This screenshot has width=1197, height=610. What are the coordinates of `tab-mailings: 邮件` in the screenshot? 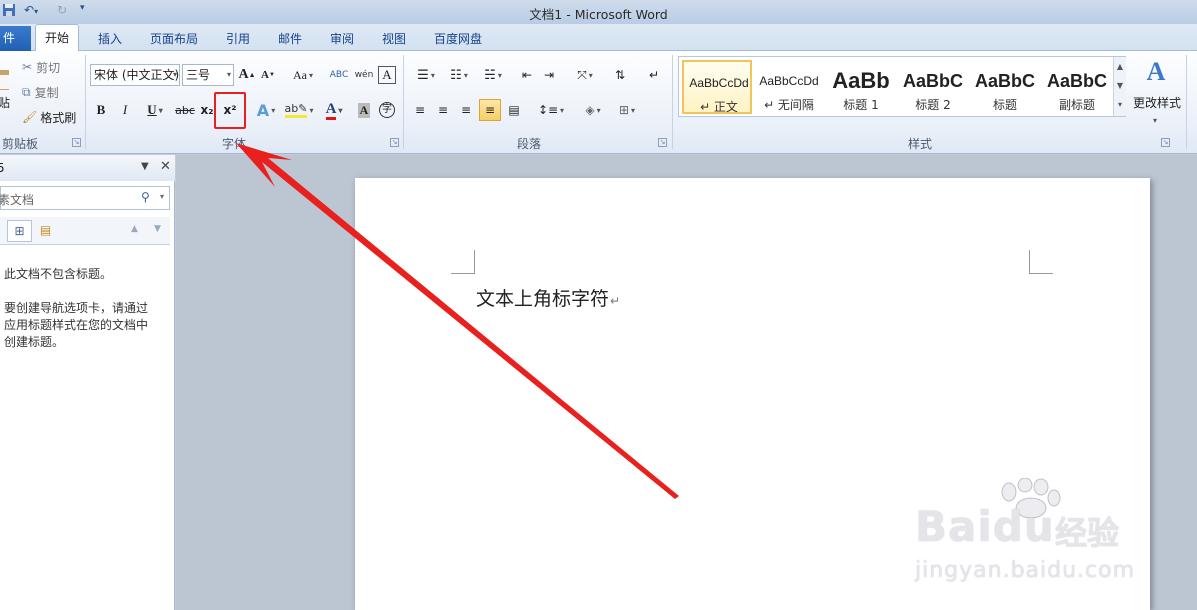 It's located at (290, 39).